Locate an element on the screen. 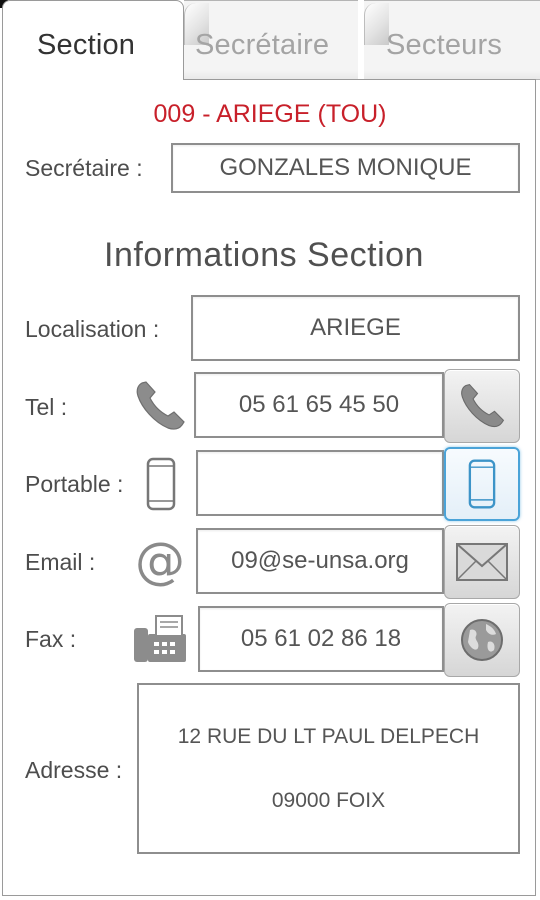 The image size is (540, 900). tab-section-label: Section is located at coordinates (86, 45).